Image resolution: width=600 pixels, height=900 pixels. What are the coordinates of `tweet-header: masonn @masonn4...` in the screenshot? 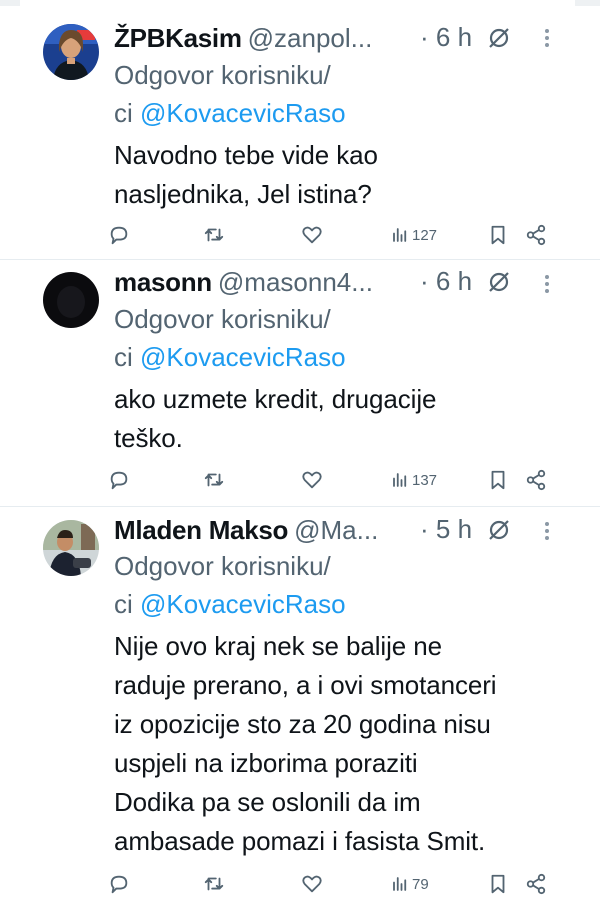 It's located at (264, 282).